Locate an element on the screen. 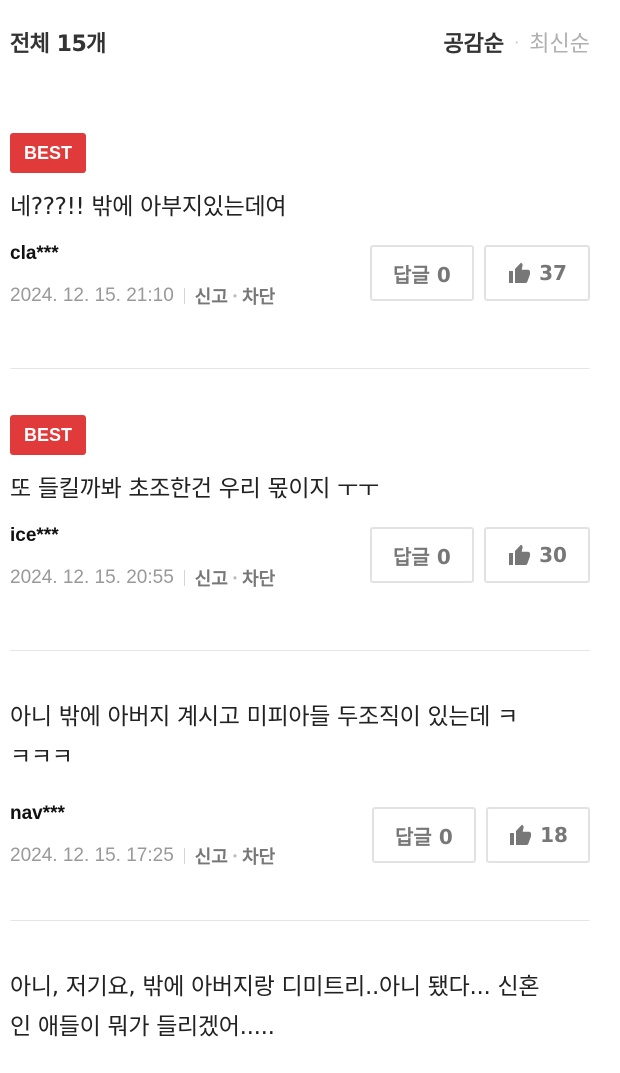 This screenshot has width=620, height=1073. sort-options: 공감순 · 최신순 is located at coordinates (516, 42).